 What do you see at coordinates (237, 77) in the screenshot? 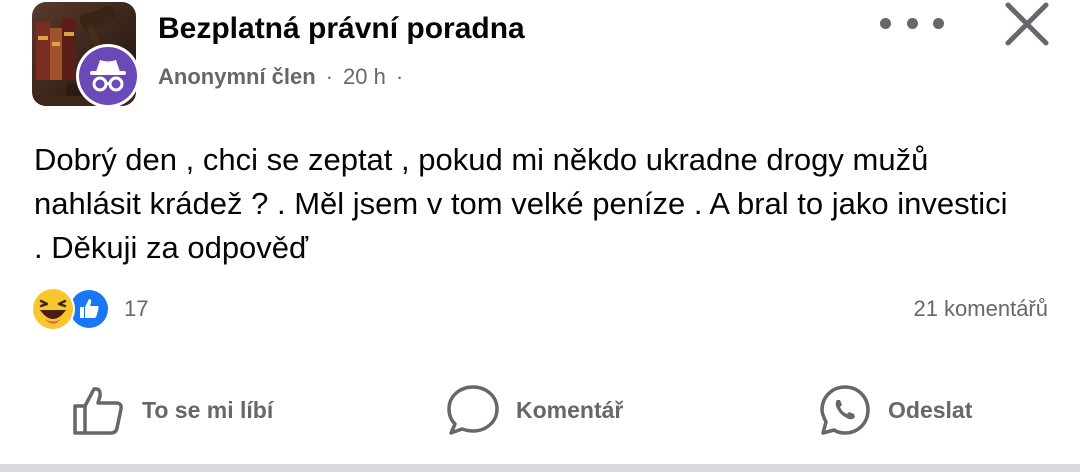
I see `author-name: Anonymní člen` at bounding box center [237, 77].